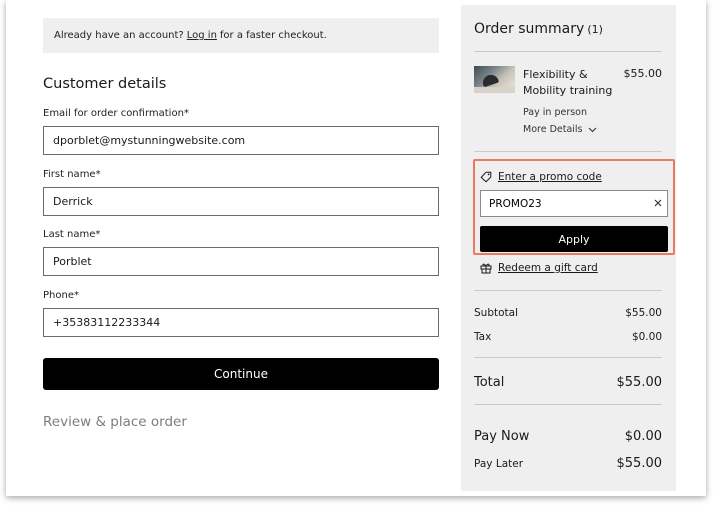 The image size is (715, 507). Describe the element at coordinates (643, 313) in the screenshot. I see `subtotal-value: $55.00` at that location.